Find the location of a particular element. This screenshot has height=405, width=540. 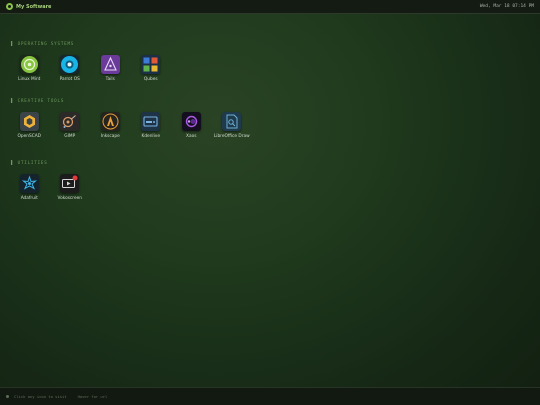

app-label: Parrot OS is located at coordinates (69, 79).